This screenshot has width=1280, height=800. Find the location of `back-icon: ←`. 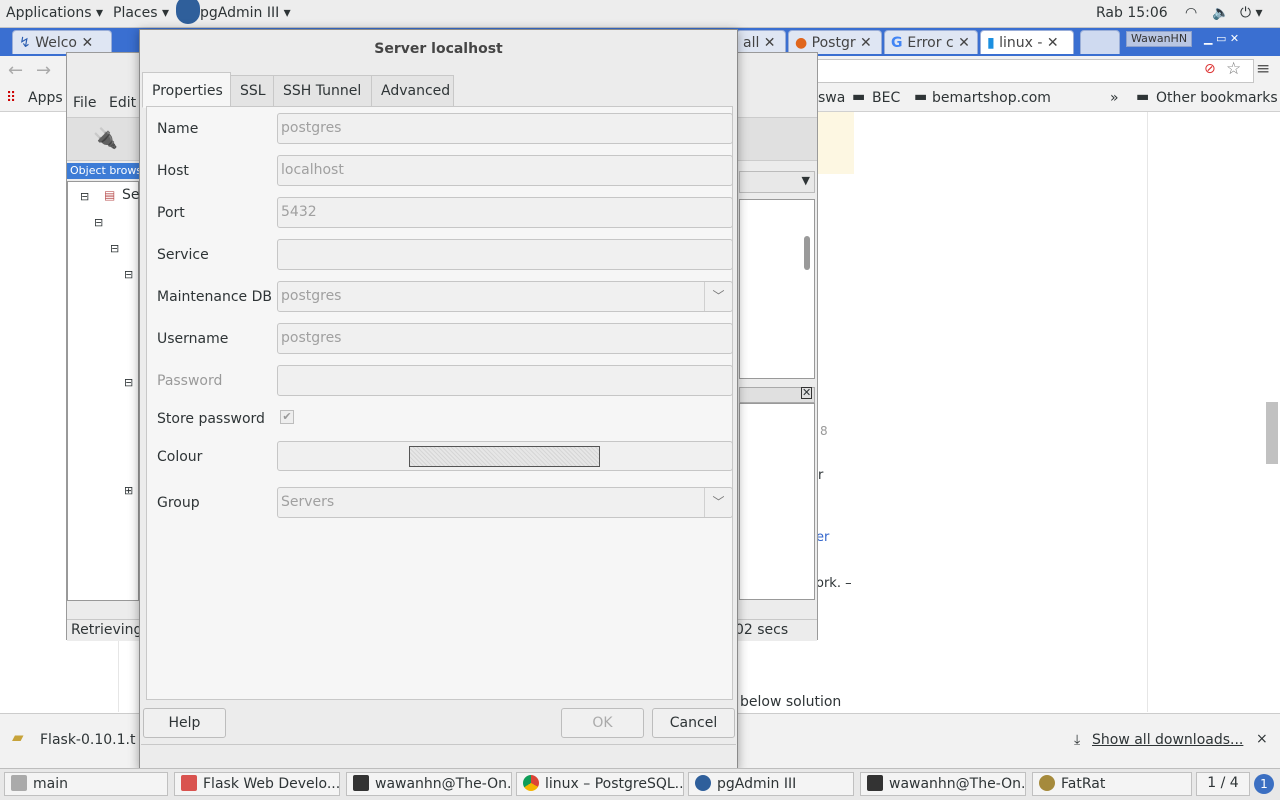

back-icon: ← is located at coordinates (15, 70).